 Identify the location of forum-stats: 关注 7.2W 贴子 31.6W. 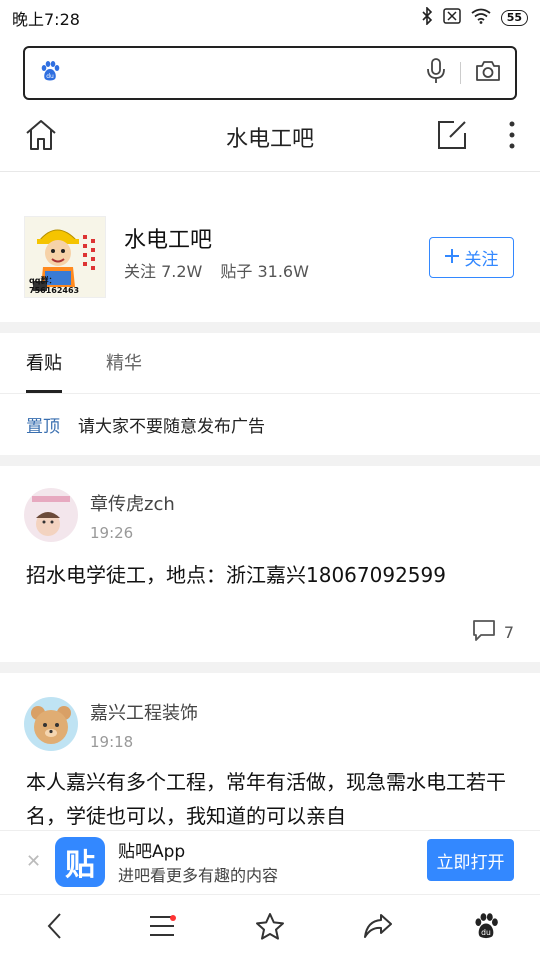
(216, 270).